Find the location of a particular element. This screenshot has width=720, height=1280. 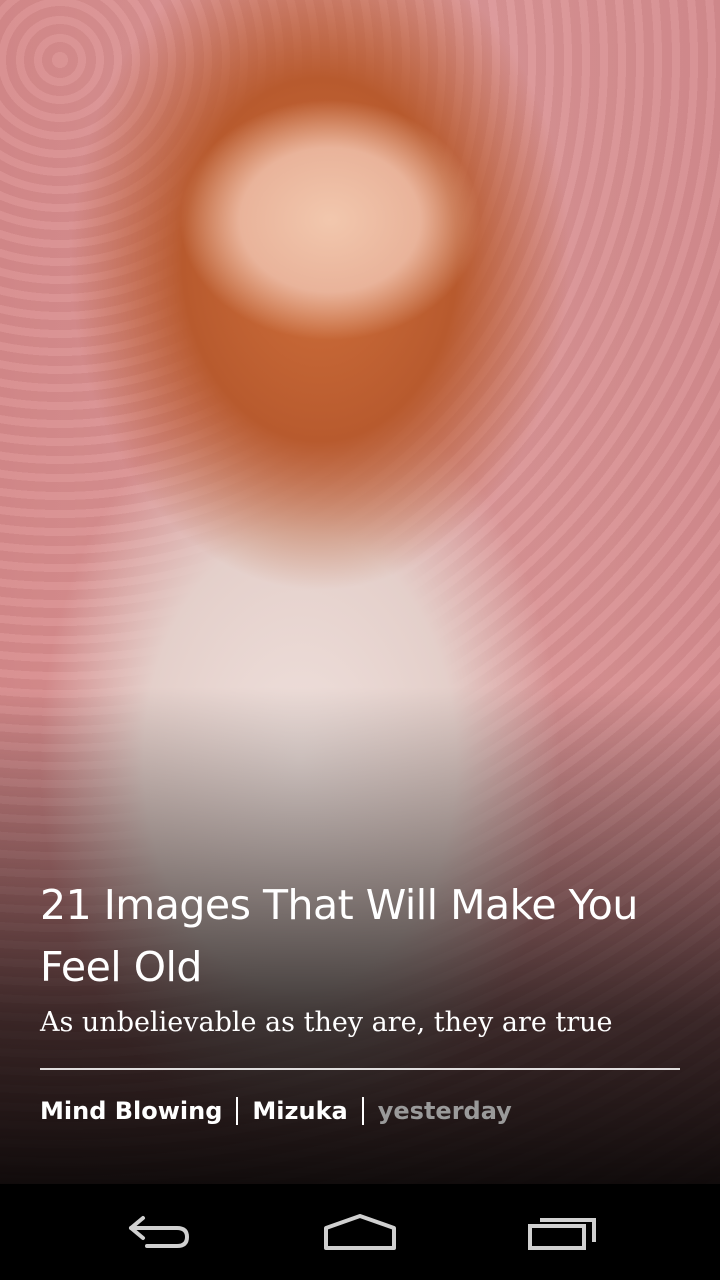

recent-apps-icon is located at coordinates (562, 1234).